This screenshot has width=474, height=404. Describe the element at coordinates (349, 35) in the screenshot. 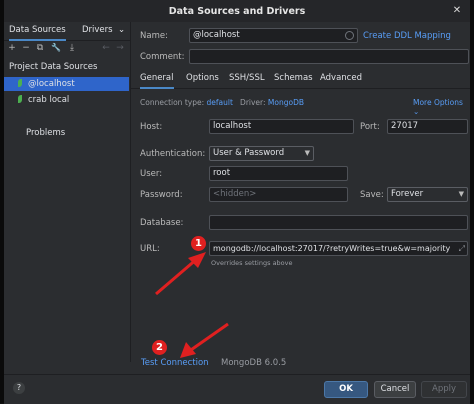

I see `circle-icon` at that location.